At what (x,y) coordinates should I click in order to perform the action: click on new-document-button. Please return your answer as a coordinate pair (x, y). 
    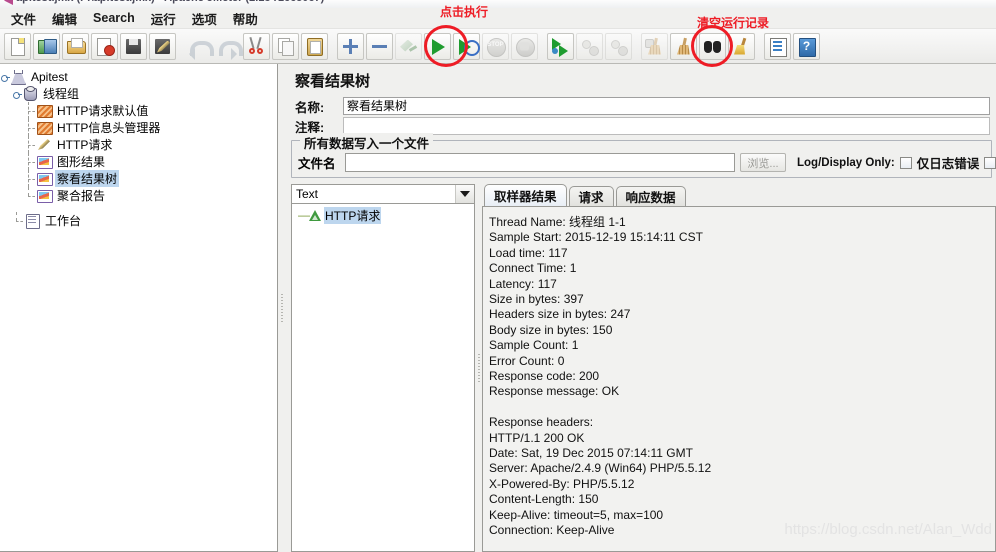
    Looking at the image, I should click on (17, 46).